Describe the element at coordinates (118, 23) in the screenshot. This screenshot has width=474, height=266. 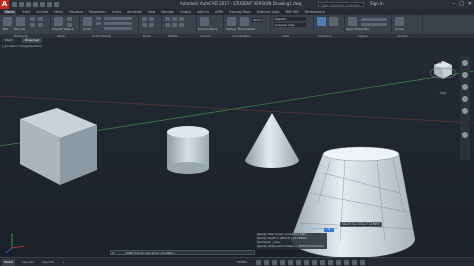
I see `extrude-faces-button` at that location.